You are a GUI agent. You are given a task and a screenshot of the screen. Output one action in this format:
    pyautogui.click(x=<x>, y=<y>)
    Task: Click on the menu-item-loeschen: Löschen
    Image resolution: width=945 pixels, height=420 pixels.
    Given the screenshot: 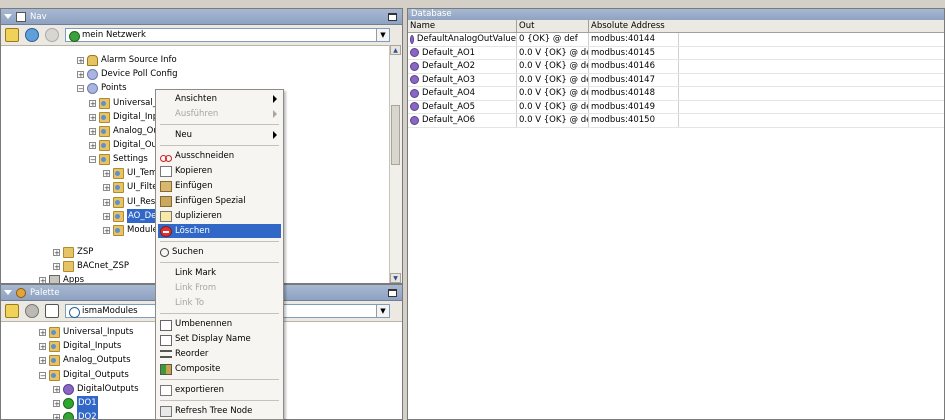 What is the action you would take?
    pyautogui.click(x=219, y=231)
    